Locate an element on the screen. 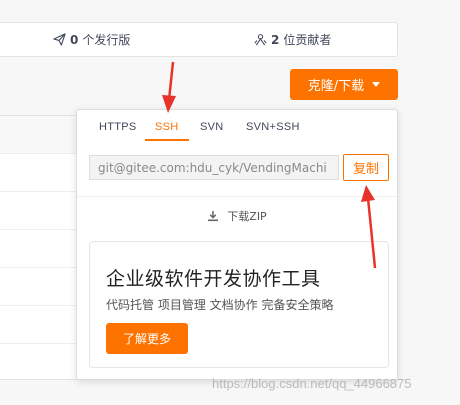 The image size is (460, 405). contributors-count: 2 is located at coordinates (275, 39).